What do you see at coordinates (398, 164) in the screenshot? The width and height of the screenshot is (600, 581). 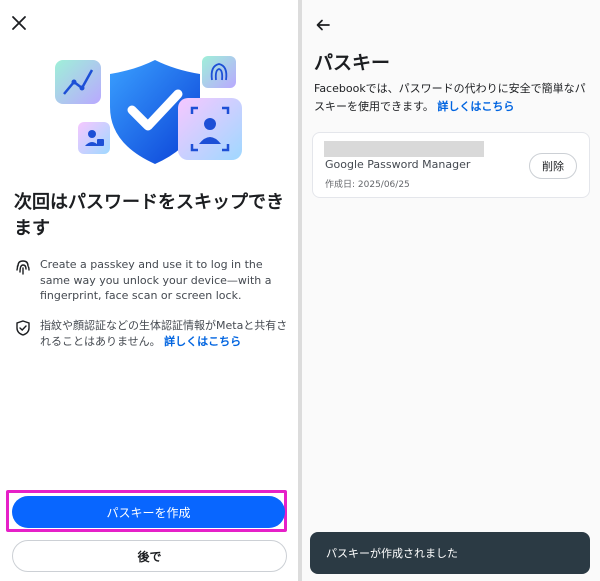 I see `passkey-provider: Google Password Manager` at bounding box center [398, 164].